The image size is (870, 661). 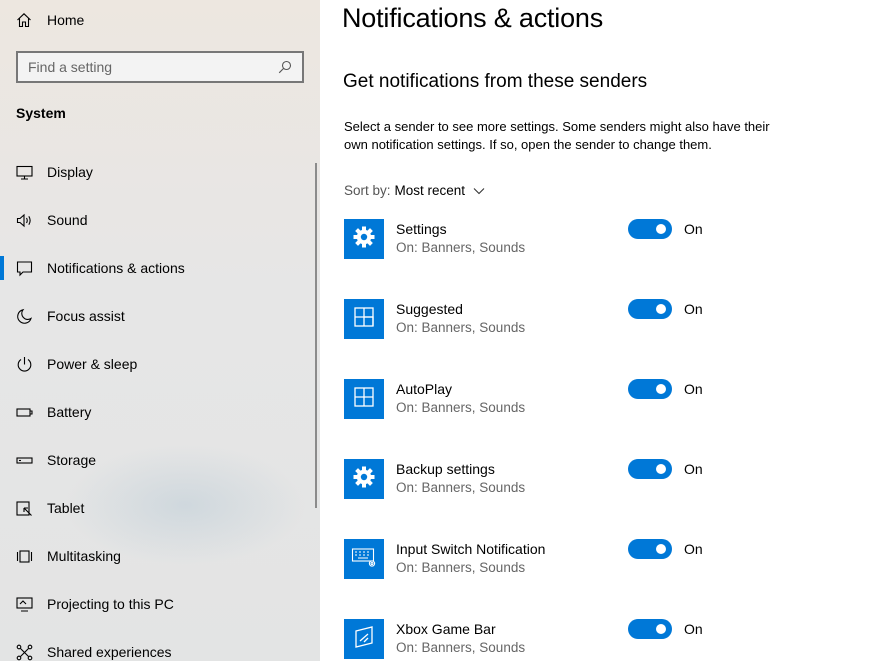 I want to click on storage-icon, so click(x=24, y=460).